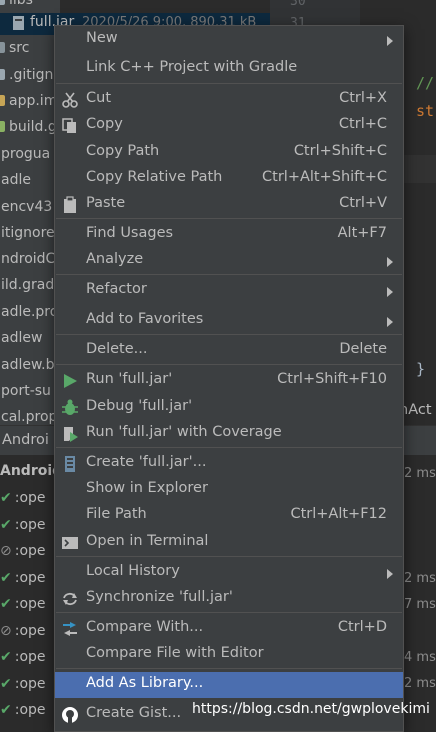  Describe the element at coordinates (25, 440) in the screenshot. I see `build-tab: Androi` at that location.